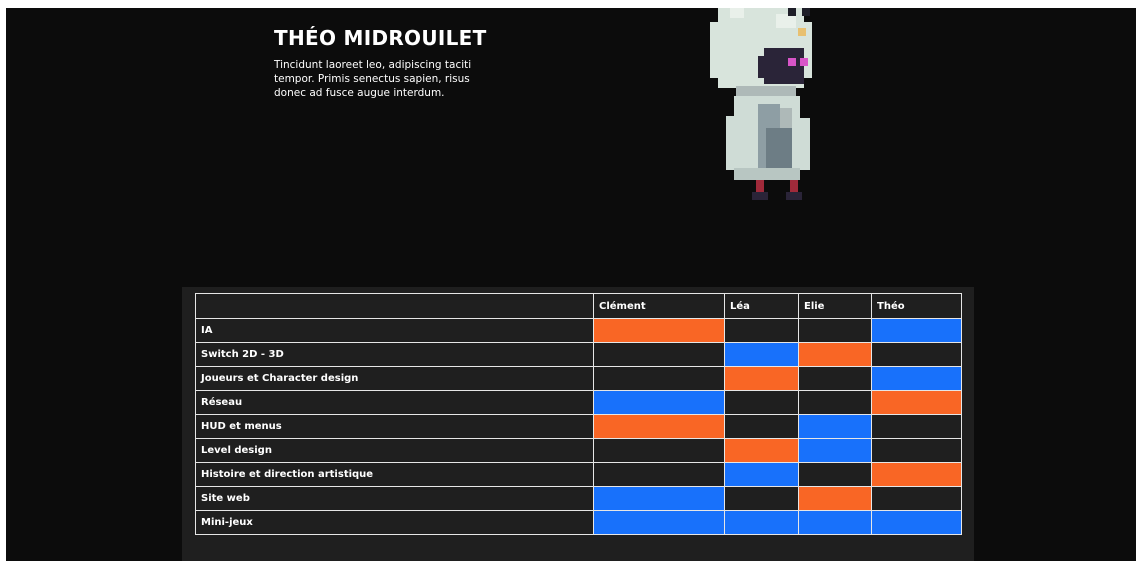 This screenshot has width=1142, height=561. I want to click on table-row: Site web, so click(578, 498).